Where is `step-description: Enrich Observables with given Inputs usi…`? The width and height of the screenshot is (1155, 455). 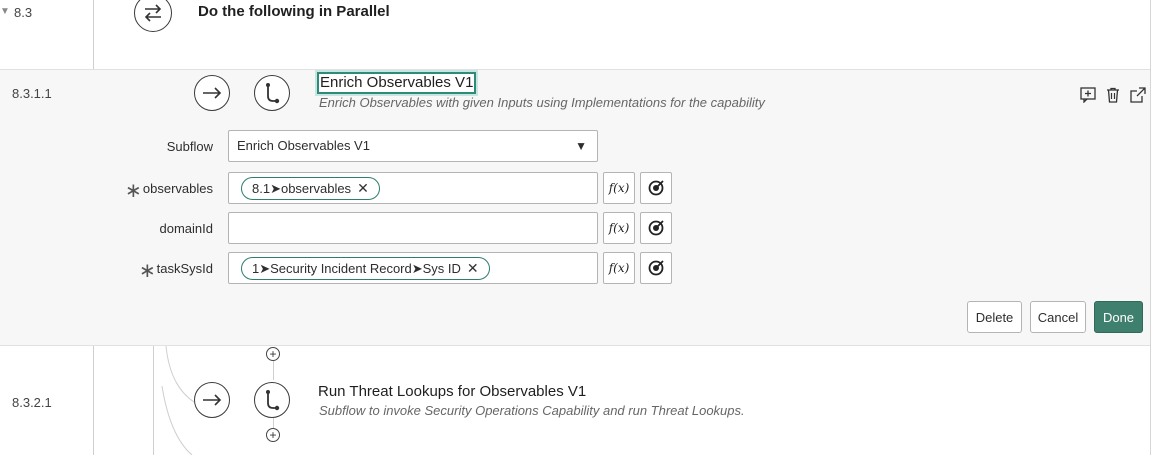 step-description: Enrich Observables with given Inputs usi… is located at coordinates (542, 102).